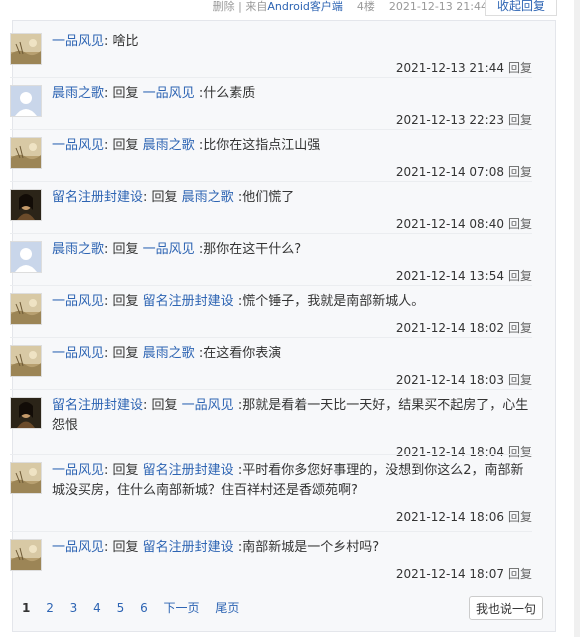 The image size is (580, 637). What do you see at coordinates (74, 608) in the screenshot?
I see `page-3: 3` at bounding box center [74, 608].